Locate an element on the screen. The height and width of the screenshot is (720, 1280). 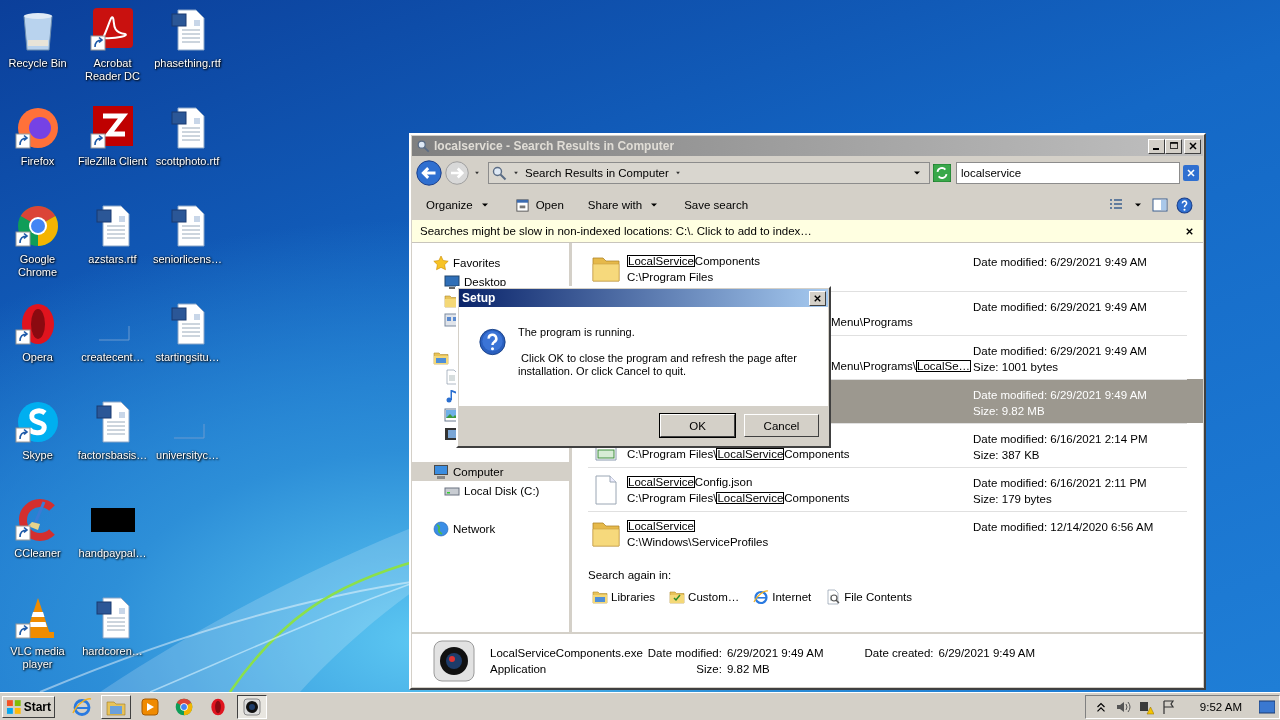
icon-label: Skype is located at coordinates (37, 455).